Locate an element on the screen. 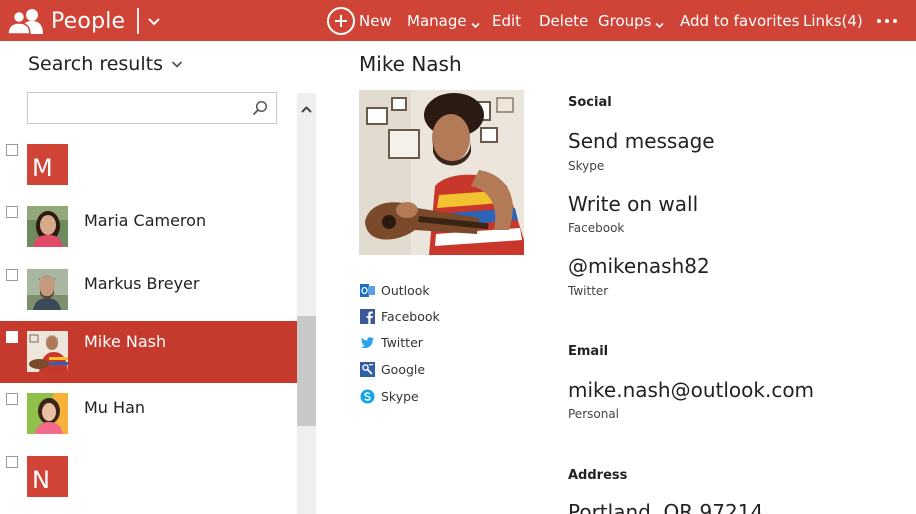 The width and height of the screenshot is (916, 514). results-title: Search results is located at coordinates (95, 64).